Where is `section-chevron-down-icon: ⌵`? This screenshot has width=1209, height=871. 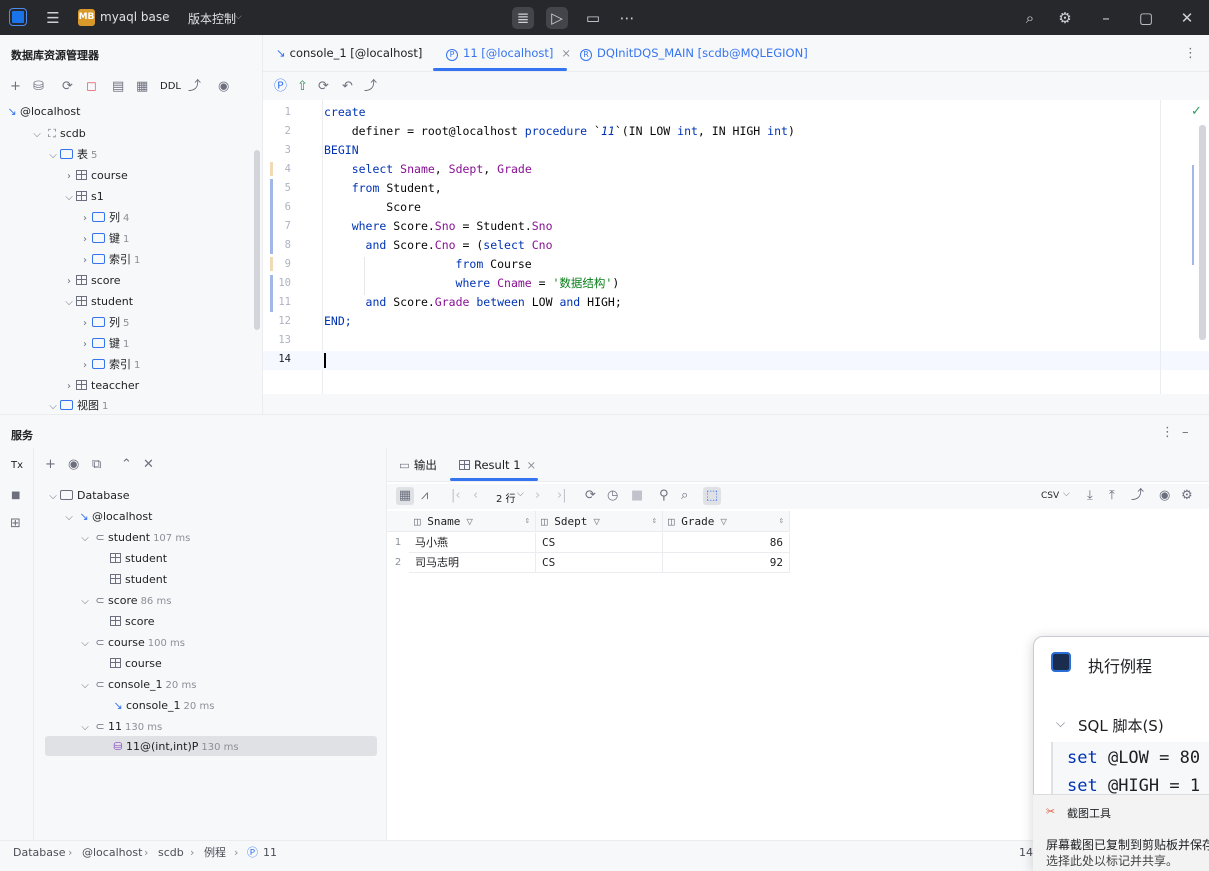 section-chevron-down-icon: ⌵ is located at coordinates (1060, 723).